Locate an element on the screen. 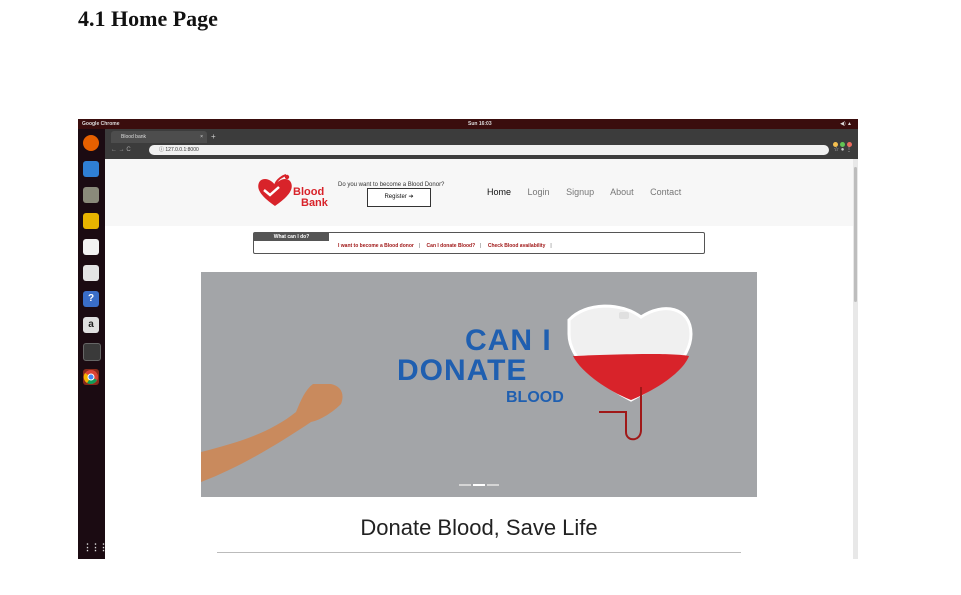  firefox-icon is located at coordinates (91, 143).